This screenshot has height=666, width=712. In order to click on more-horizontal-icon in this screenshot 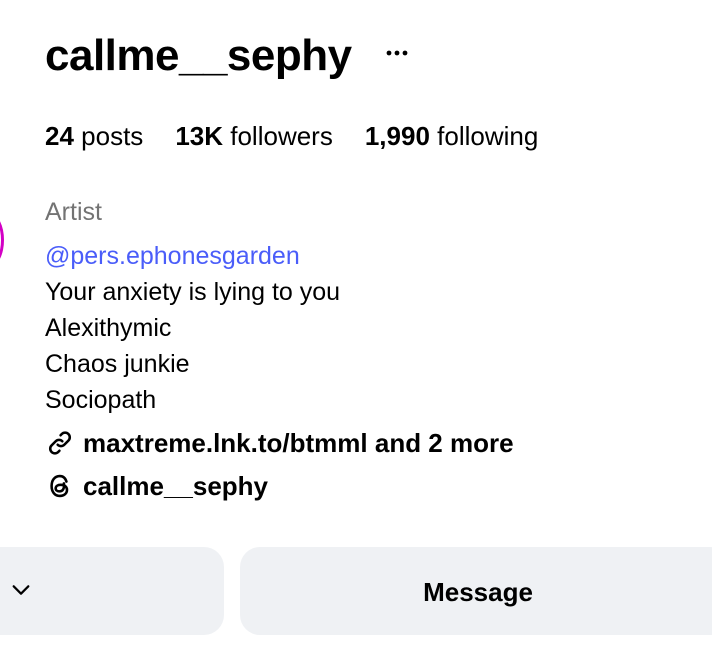, I will do `click(397, 53)`.